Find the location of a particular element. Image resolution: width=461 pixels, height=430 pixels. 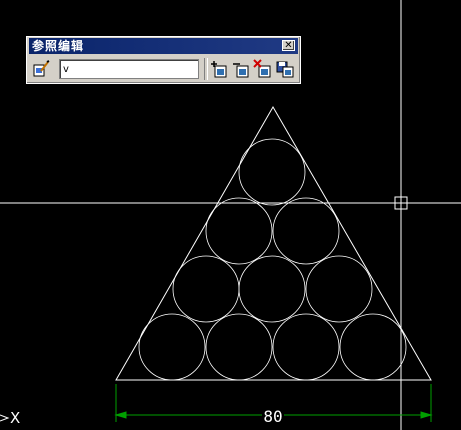

discard-changes-icon is located at coordinates (262, 68).